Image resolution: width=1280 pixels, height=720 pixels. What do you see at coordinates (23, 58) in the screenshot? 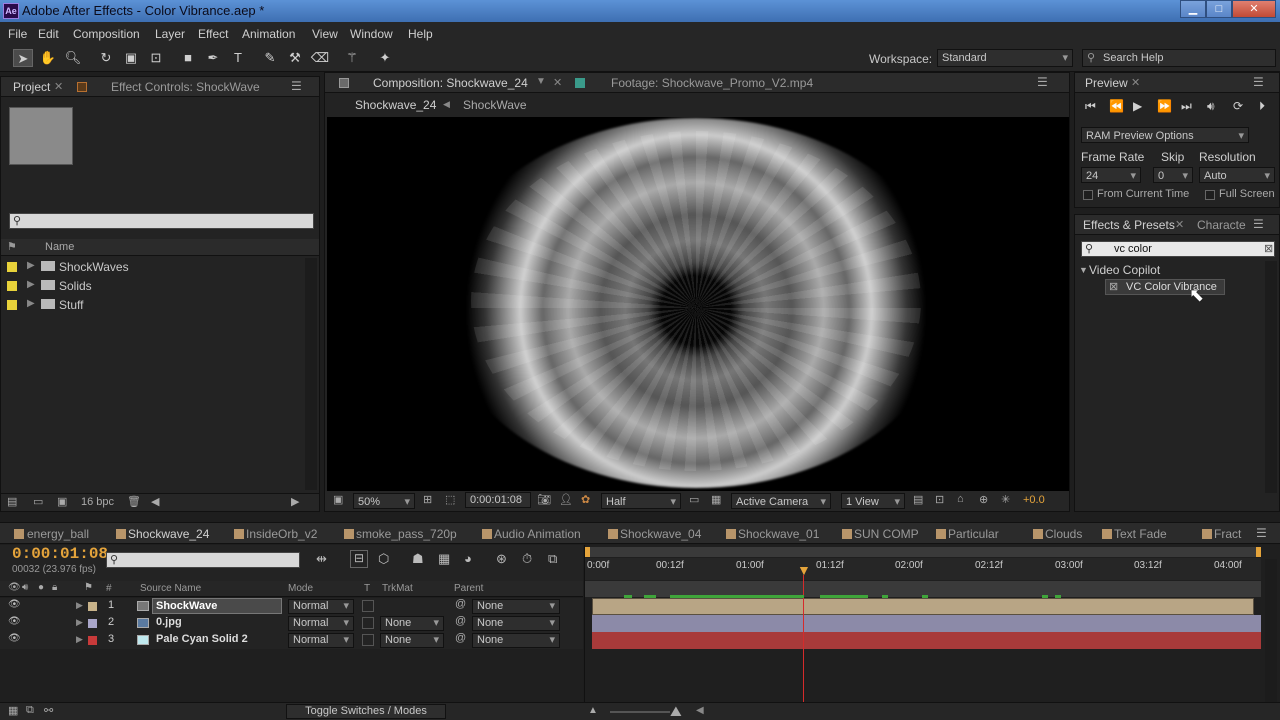
I see `selection-tool-icon: ➤` at bounding box center [23, 58].